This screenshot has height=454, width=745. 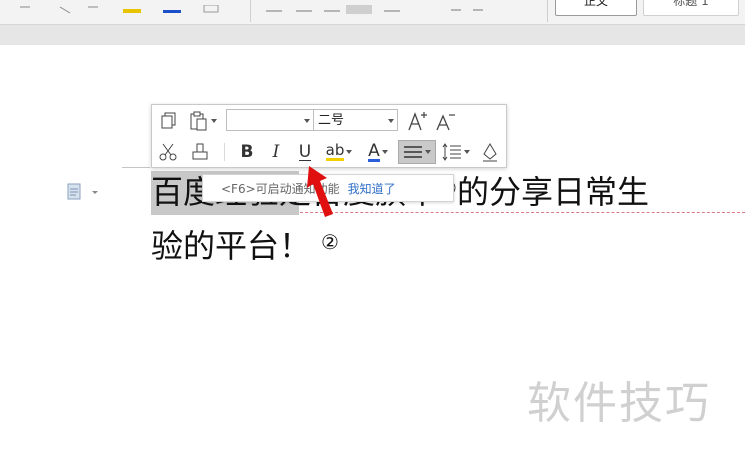 What do you see at coordinates (83, 192) in the screenshot?
I see `paragraph-layout-icon` at bounding box center [83, 192].